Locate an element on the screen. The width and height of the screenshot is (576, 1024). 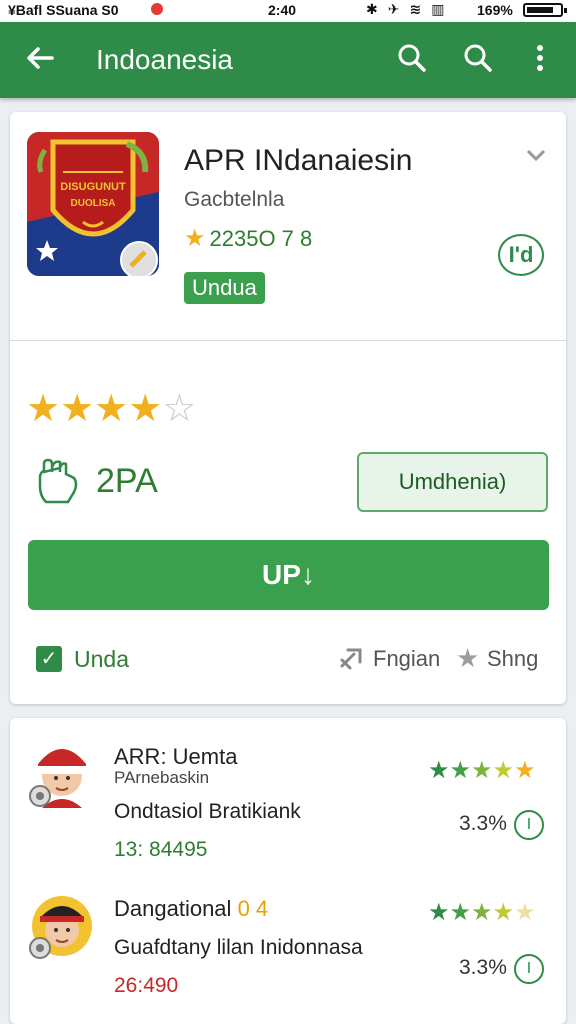
review-text: Ondtasiol Bratikiank is located at coordinates (207, 811).